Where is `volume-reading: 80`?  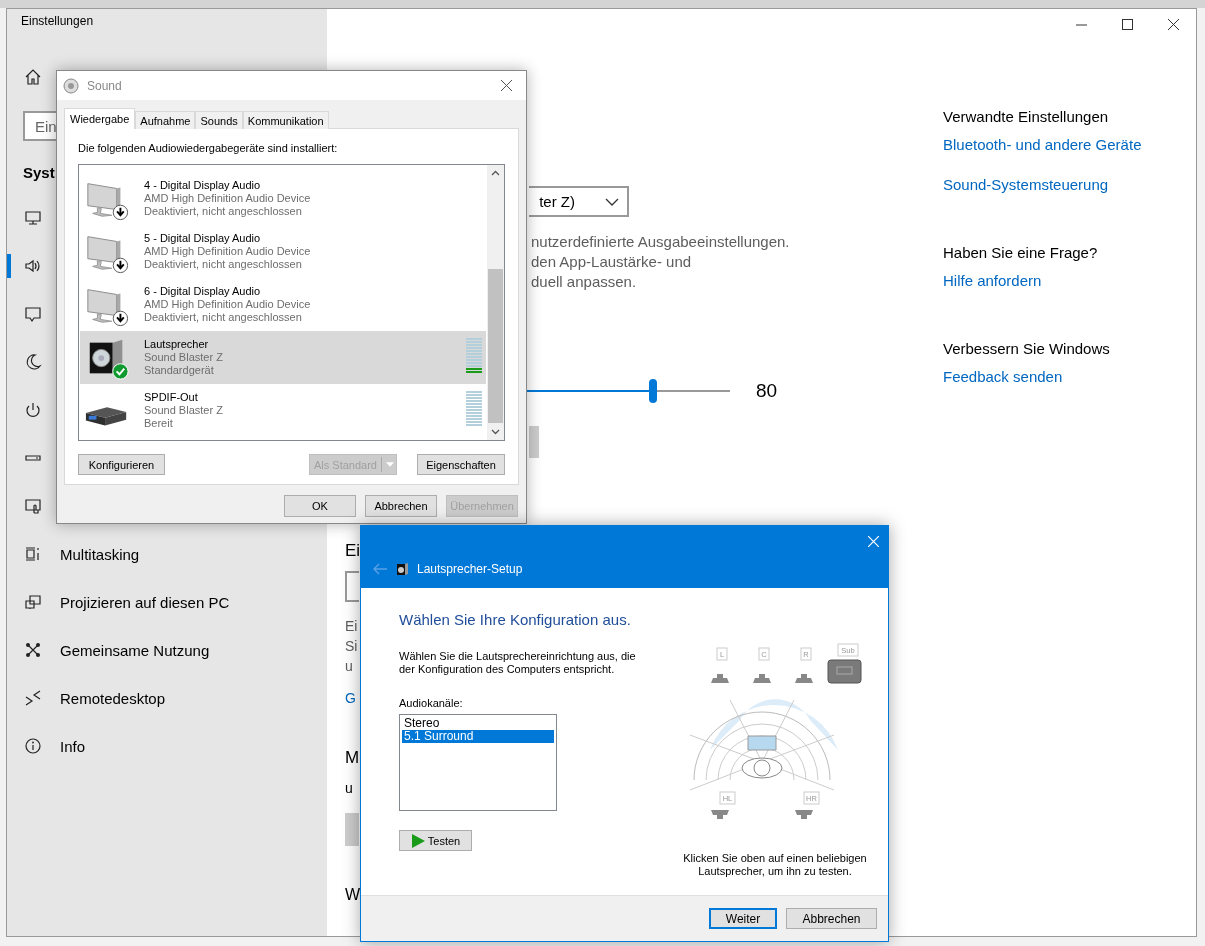
volume-reading: 80 is located at coordinates (767, 391).